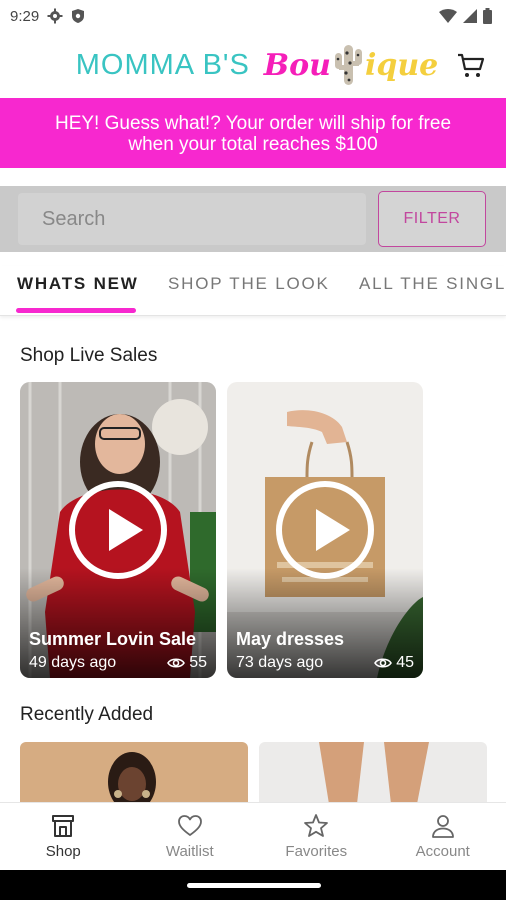 The height and width of the screenshot is (900, 506). What do you see at coordinates (189, 851) in the screenshot?
I see `nav-label-waitlist: Waitlist` at bounding box center [189, 851].